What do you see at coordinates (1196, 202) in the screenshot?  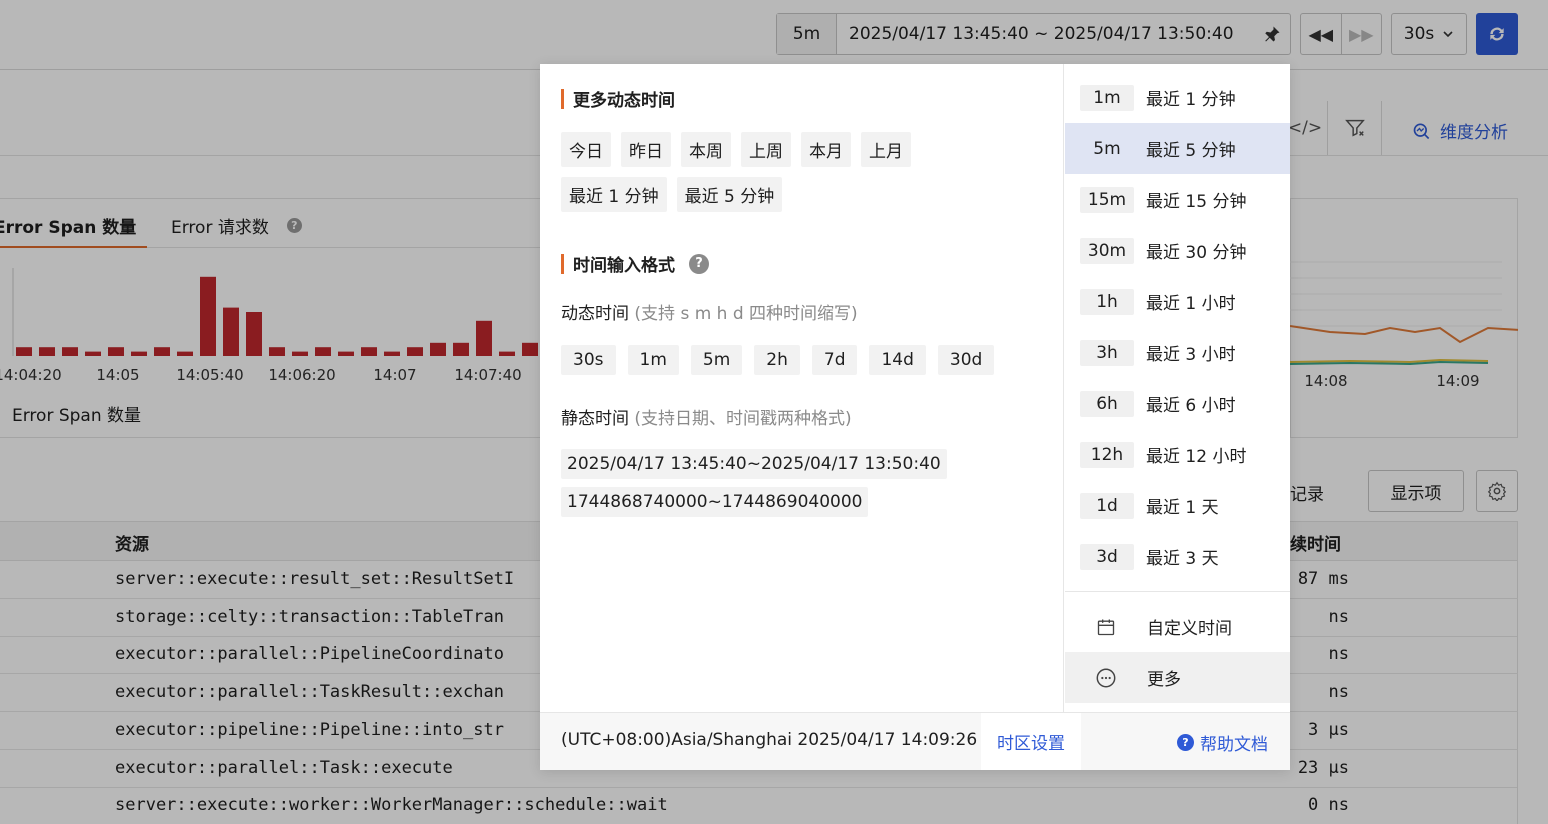 I see `quick-range-label: 最近 15 分钟` at bounding box center [1196, 202].